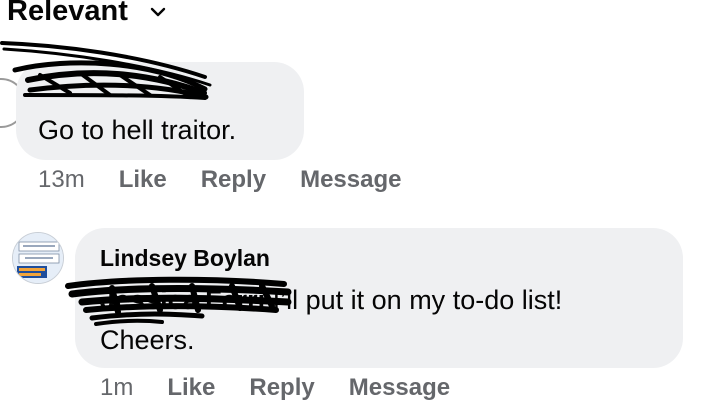 This screenshot has height=411, width=719. Describe the element at coordinates (414, 300) in the screenshot. I see `comment-text: I’ll put it on my to-do list!` at that location.